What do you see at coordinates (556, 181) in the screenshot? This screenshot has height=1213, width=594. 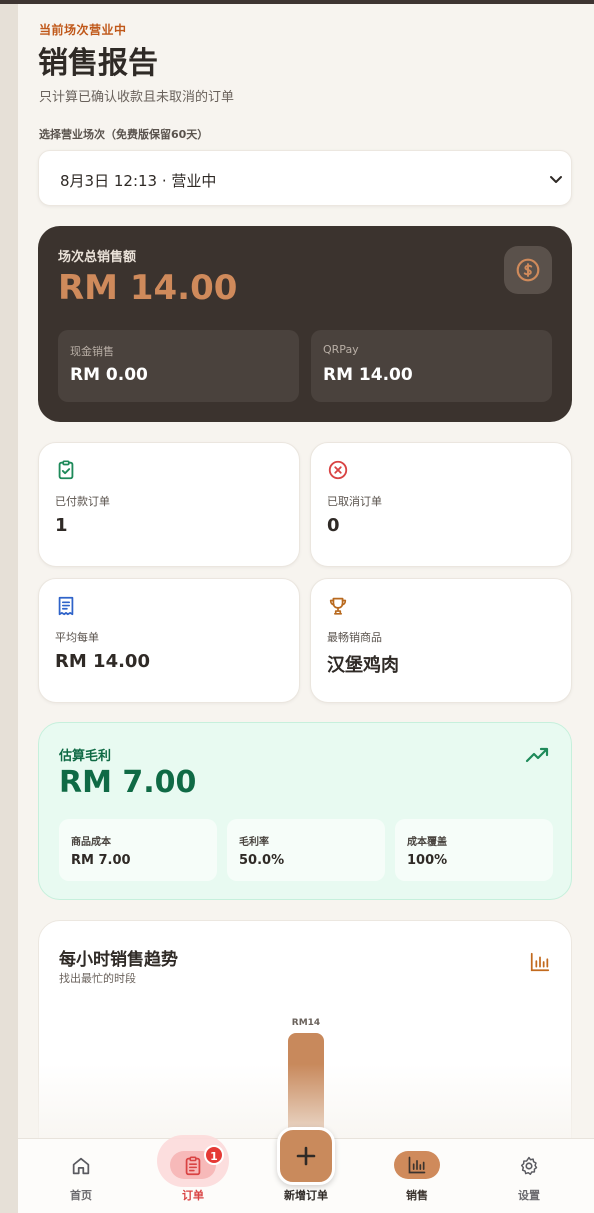 I see `chevron-down-icon` at bounding box center [556, 181].